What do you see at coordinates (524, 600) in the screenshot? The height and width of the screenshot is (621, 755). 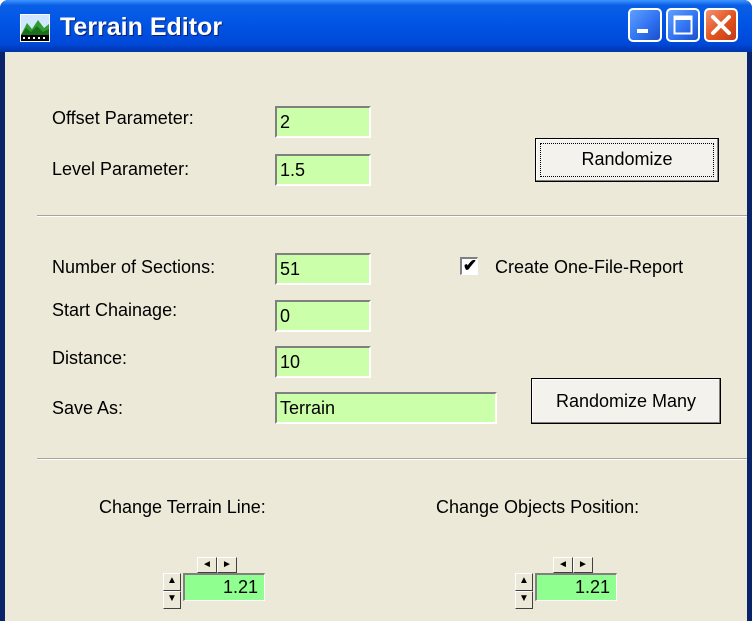 I see `objects-position-down-button: ▼` at bounding box center [524, 600].